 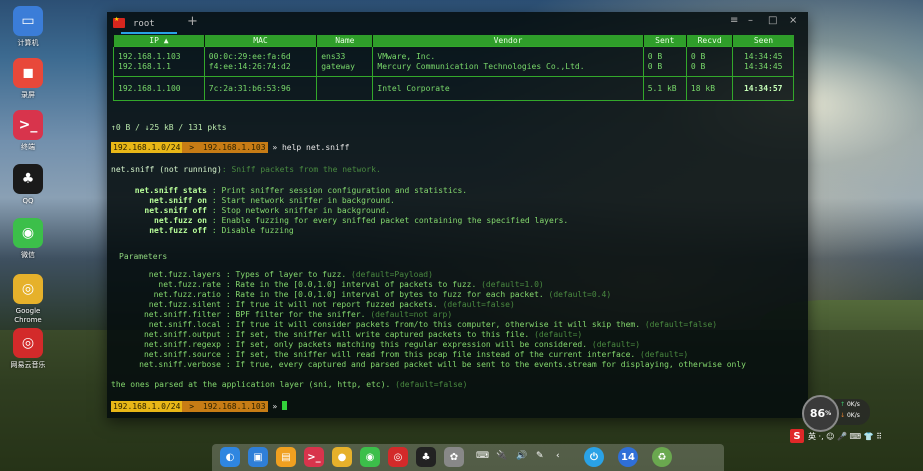 What do you see at coordinates (763, 61) in the screenshot?
I see `cell-seen: 14:34:45 14:34:45` at bounding box center [763, 61].